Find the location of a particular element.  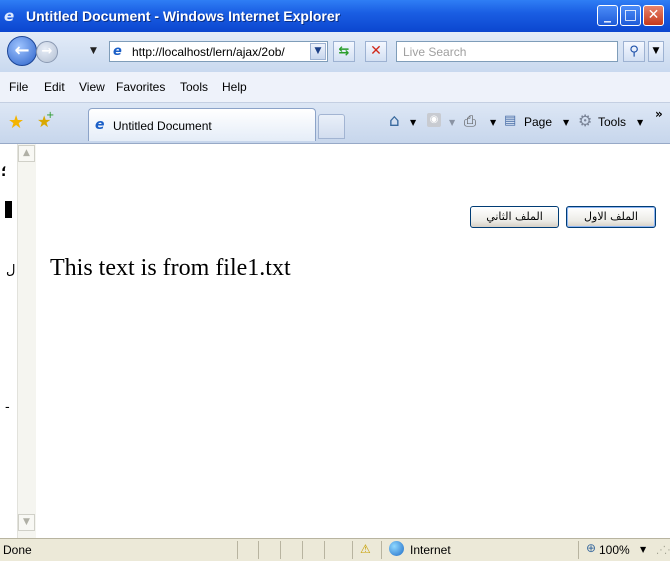

status-text: Done is located at coordinates (17, 550).